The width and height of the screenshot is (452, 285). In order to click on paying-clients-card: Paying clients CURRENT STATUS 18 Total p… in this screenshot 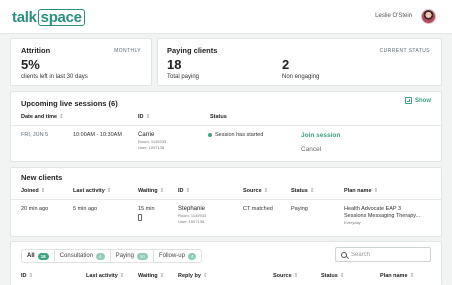, I will do `click(299, 62)`.